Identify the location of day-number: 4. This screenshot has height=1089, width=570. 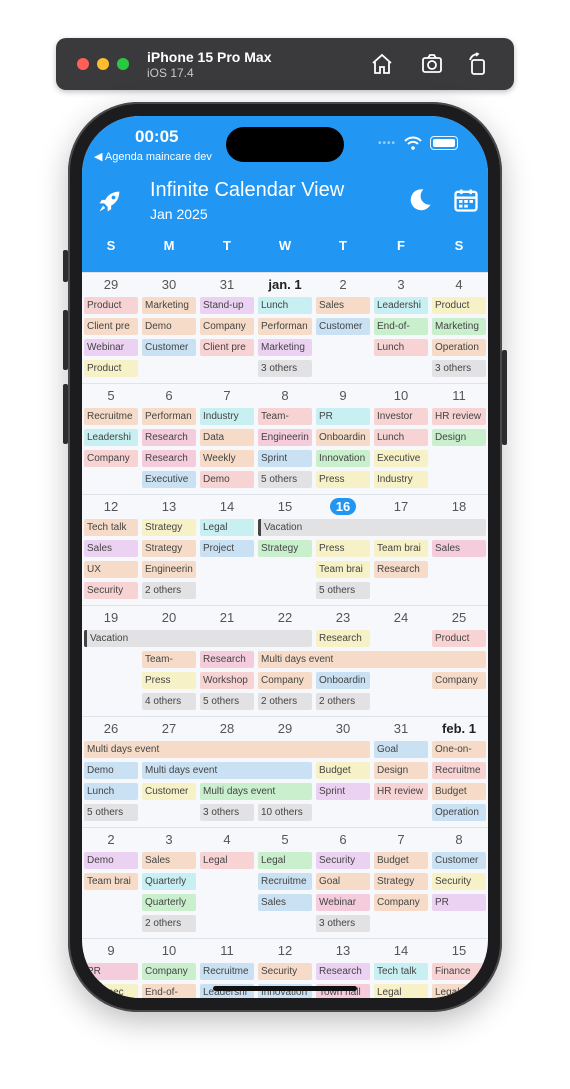
(459, 284).